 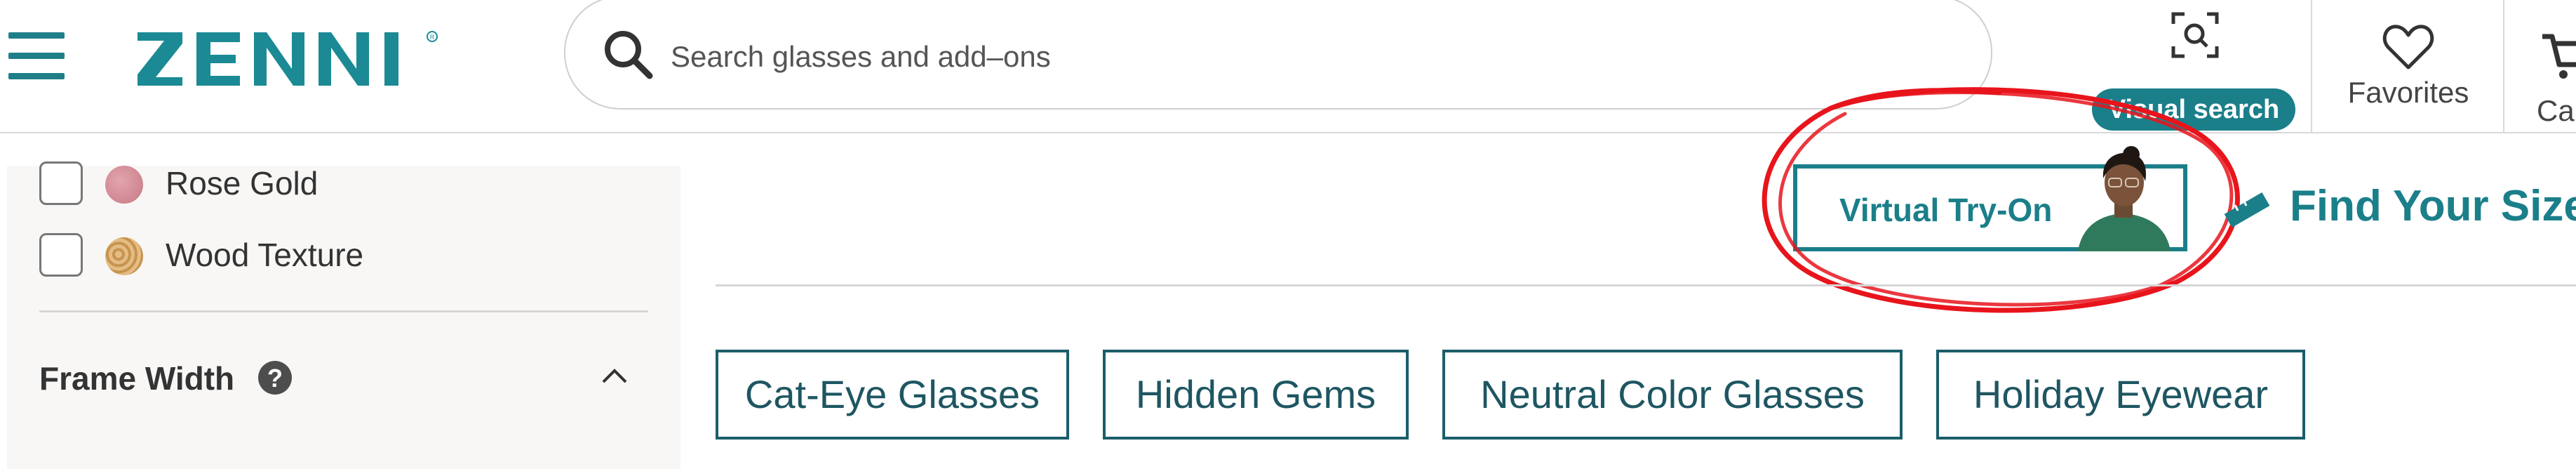 I want to click on tag-hidden-gems: Hidden Gems, so click(x=1256, y=395).